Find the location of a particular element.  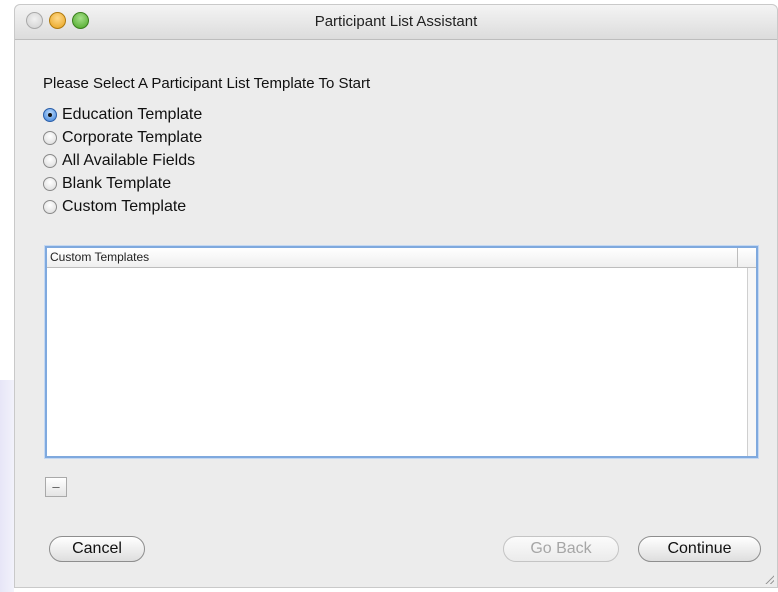

window-title: Participant List Assistant is located at coordinates (396, 21).